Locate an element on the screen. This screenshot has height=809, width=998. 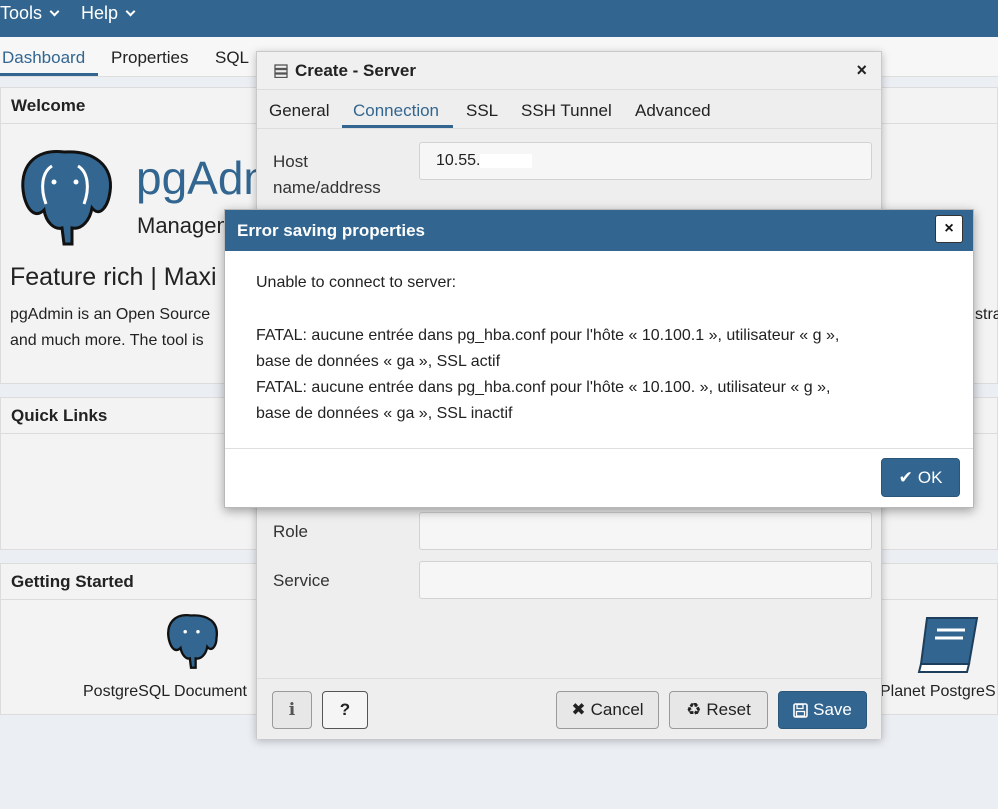
description-overflow: stra is located at coordinates (986, 314).